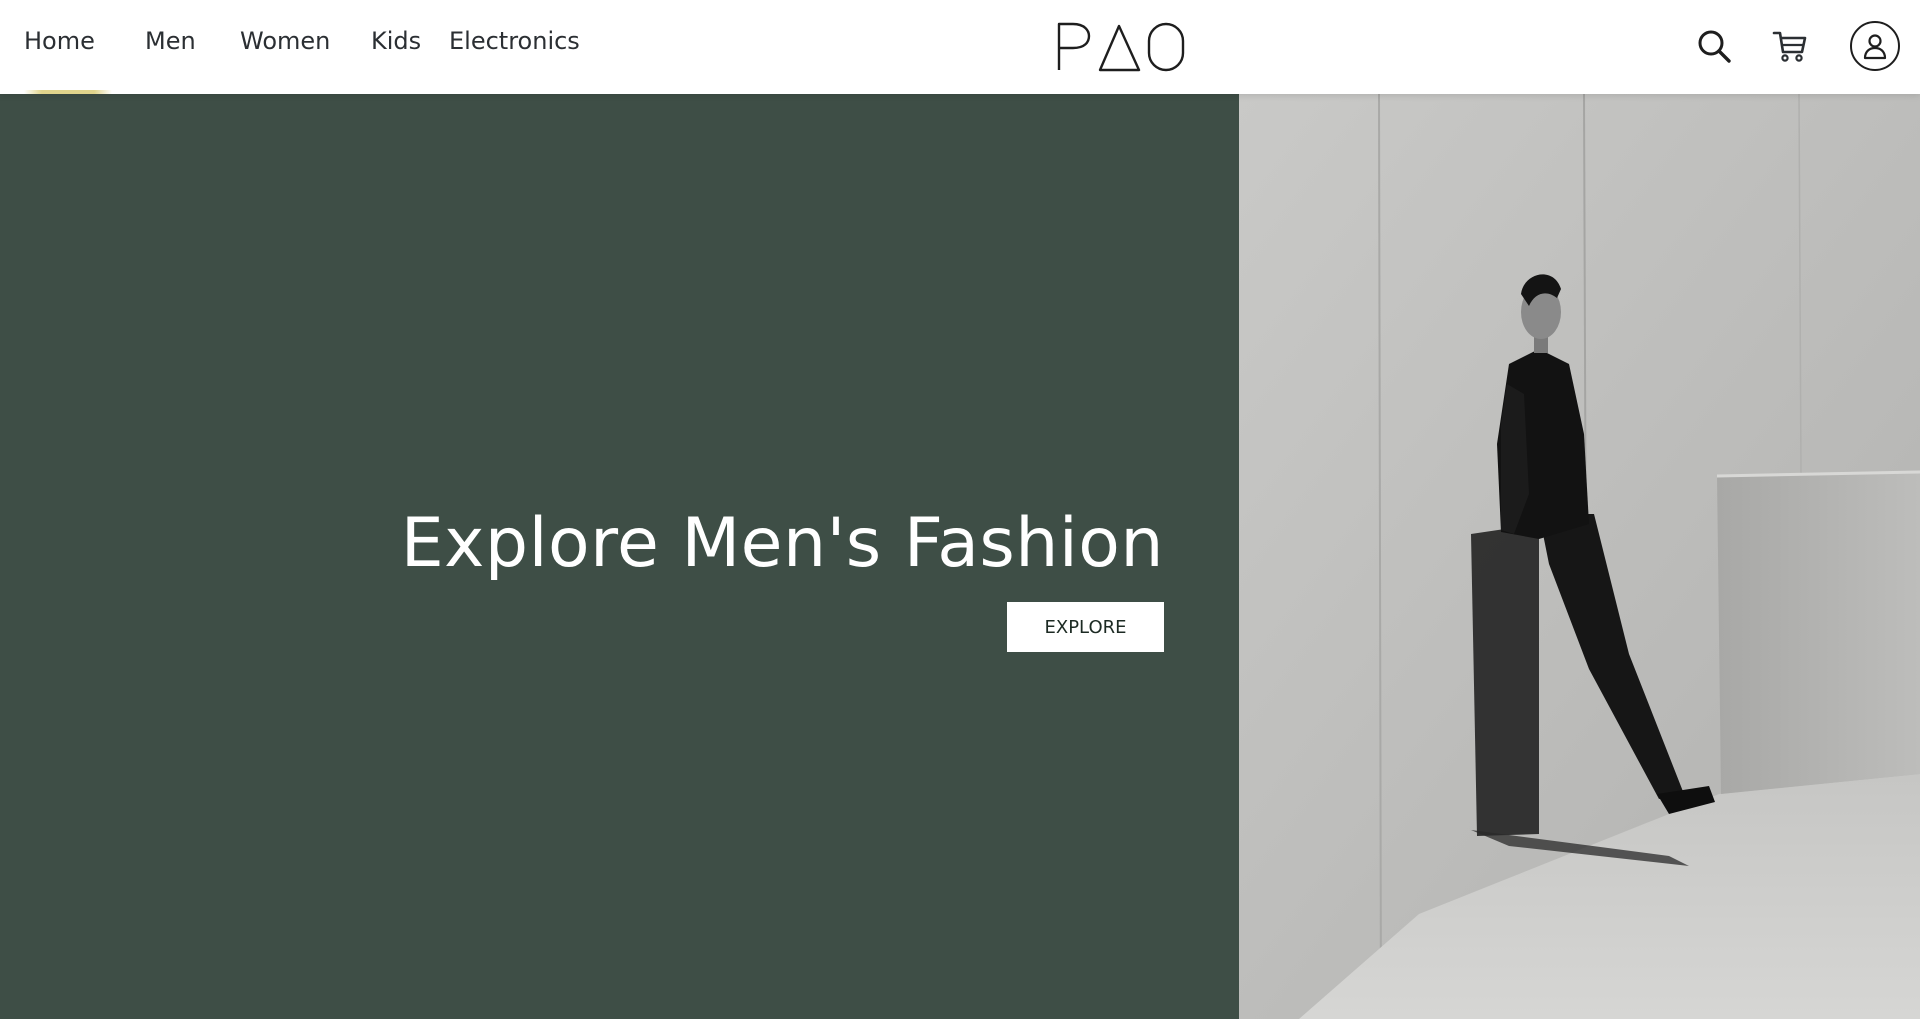 Image resolution: width=1920 pixels, height=1019 pixels. Describe the element at coordinates (396, 41) in the screenshot. I see `nav-item-kids: Kids` at that location.